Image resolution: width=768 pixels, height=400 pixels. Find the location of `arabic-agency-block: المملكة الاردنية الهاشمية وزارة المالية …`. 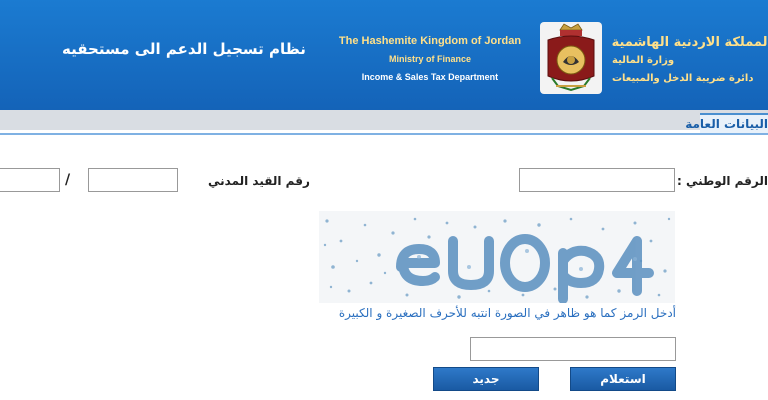

arabic-agency-block: المملكة الاردنية الهاشمية وزارة المالية … is located at coordinates (690, 61).